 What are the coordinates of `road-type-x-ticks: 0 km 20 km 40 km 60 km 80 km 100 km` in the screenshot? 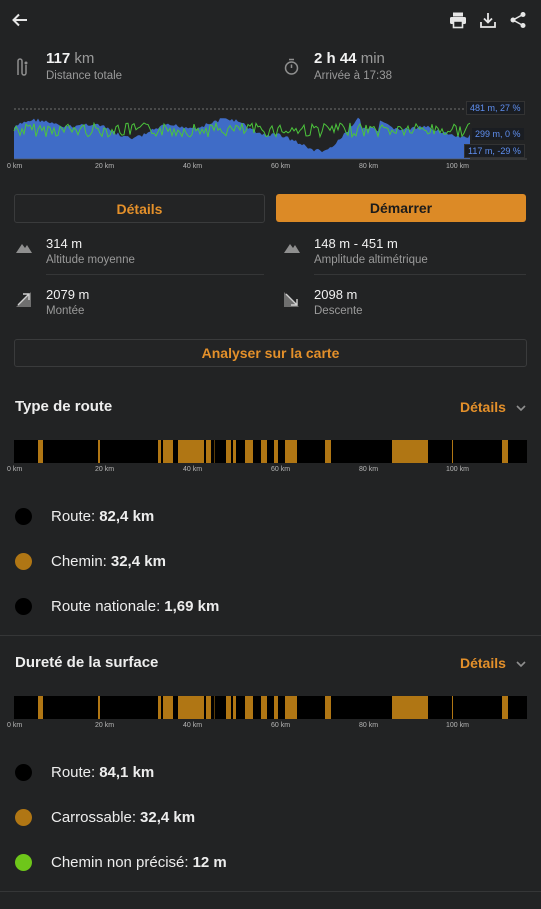 It's located at (238, 469).